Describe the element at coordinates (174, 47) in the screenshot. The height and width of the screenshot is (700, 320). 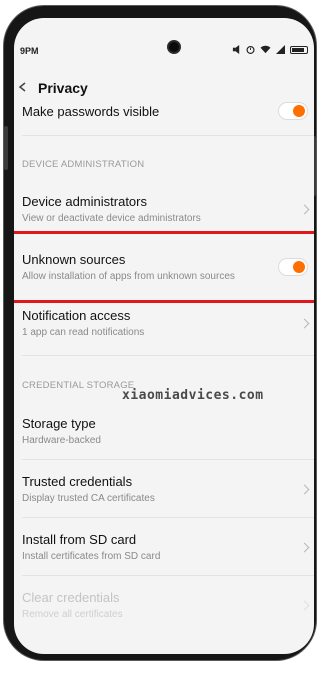
I see `front-camera` at that location.